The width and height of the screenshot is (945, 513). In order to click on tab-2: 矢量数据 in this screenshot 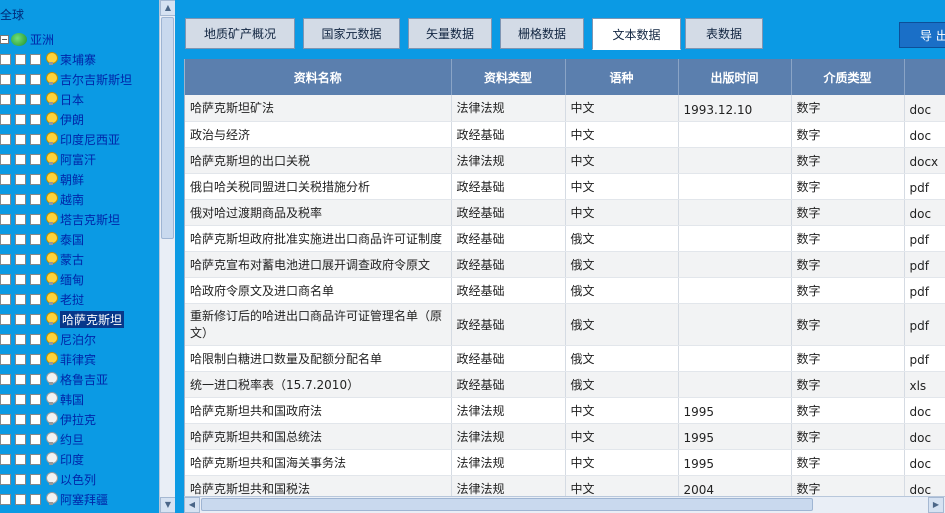, I will do `click(450, 33)`.